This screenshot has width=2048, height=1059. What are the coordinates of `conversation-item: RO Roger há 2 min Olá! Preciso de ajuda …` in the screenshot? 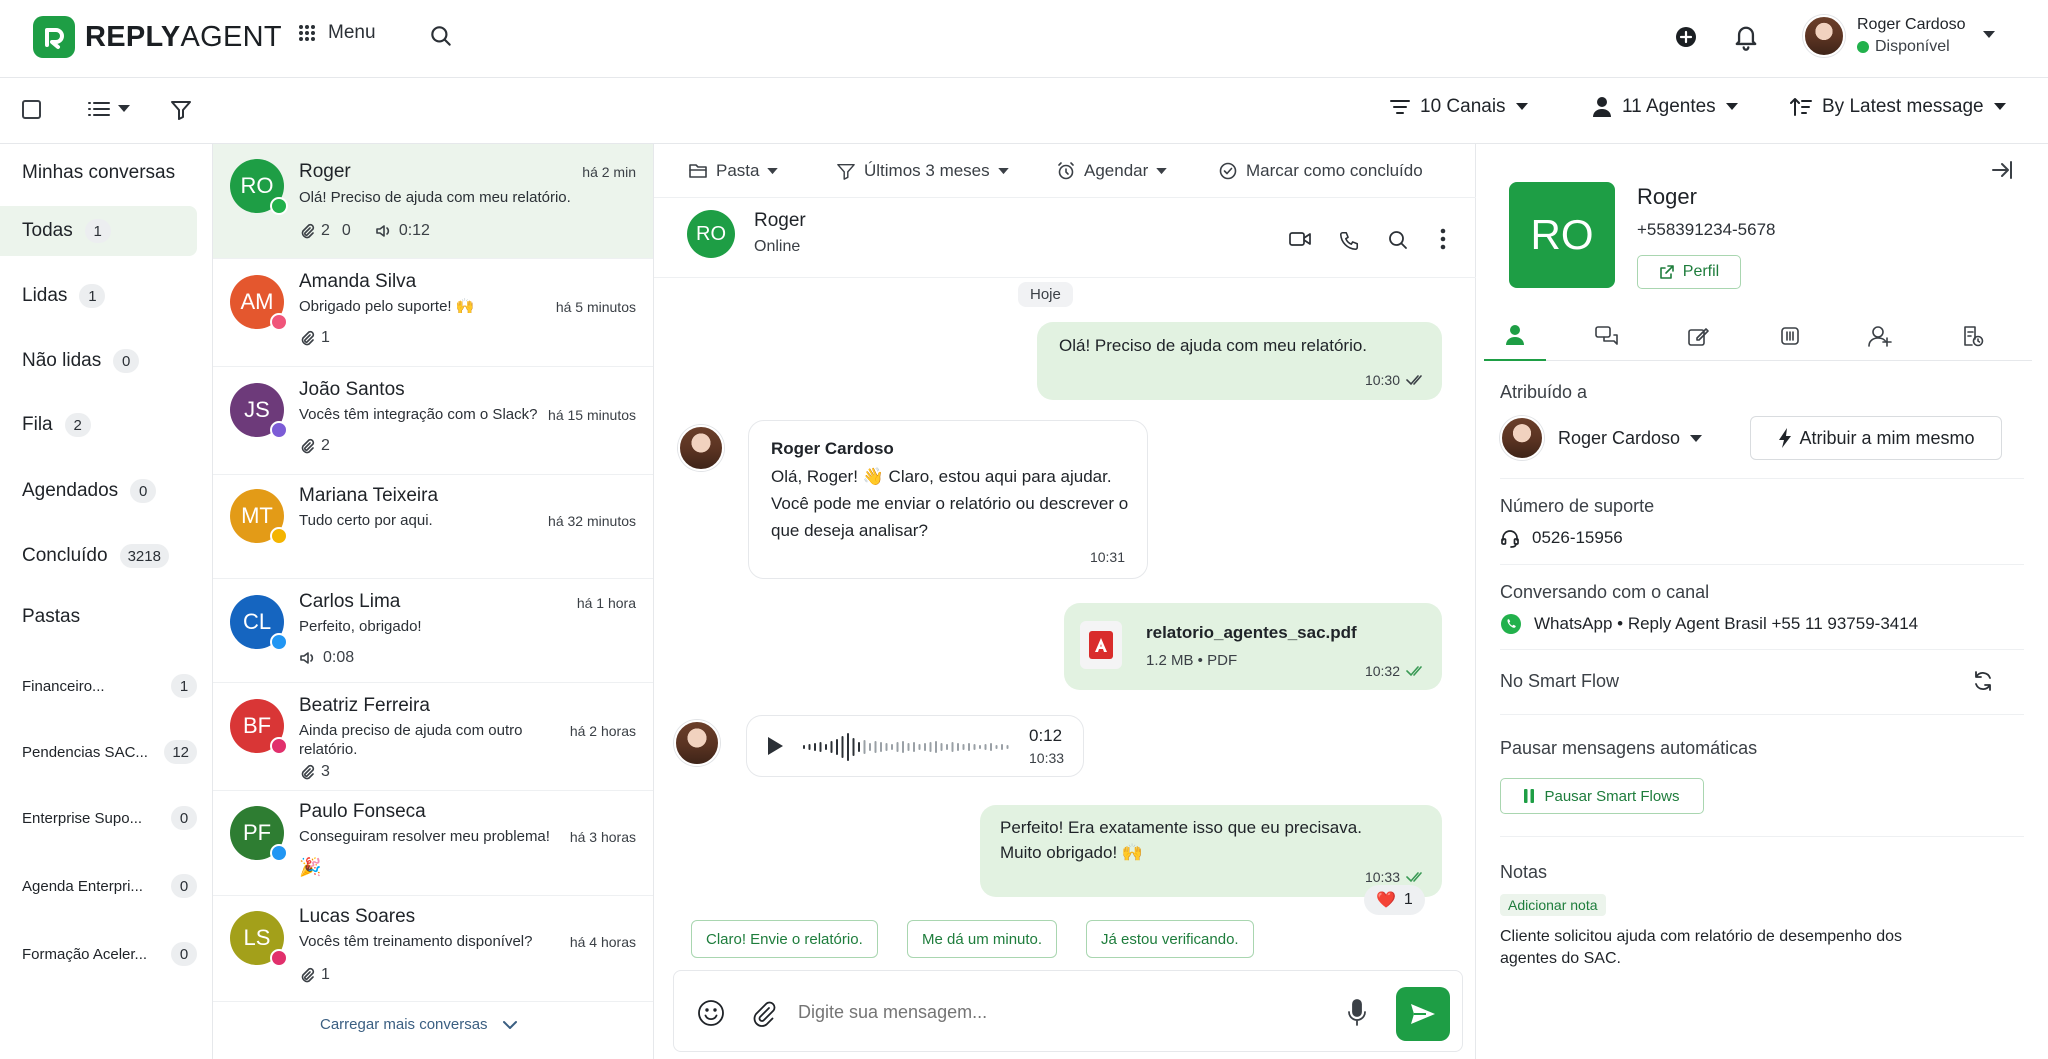 It's located at (433, 201).